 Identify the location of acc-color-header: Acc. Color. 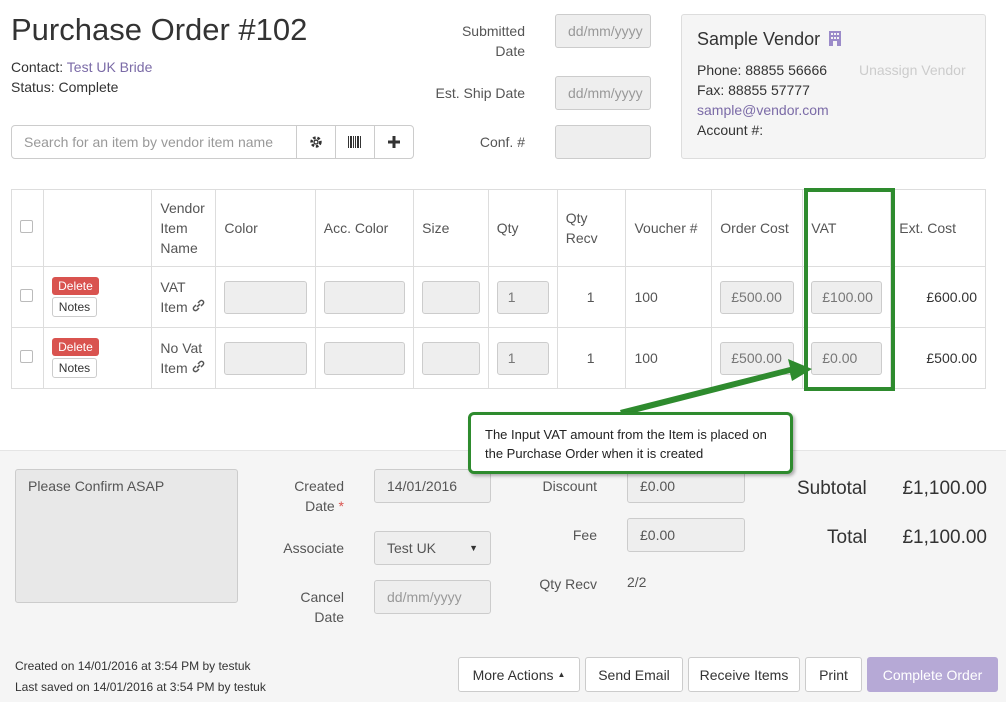
(364, 228).